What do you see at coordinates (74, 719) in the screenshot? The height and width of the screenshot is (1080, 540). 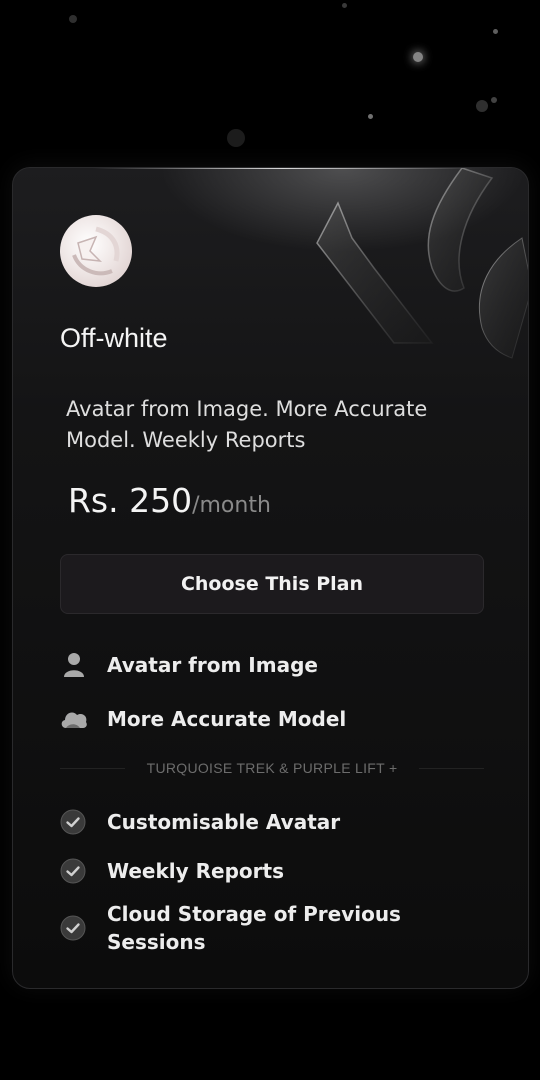 I see `cloud-icon` at bounding box center [74, 719].